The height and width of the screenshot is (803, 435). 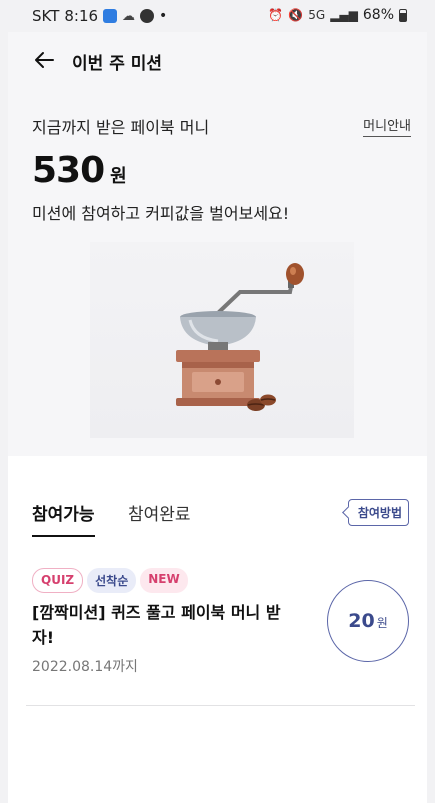 I want to click on tab-completed: 참여완료, so click(x=159, y=512).